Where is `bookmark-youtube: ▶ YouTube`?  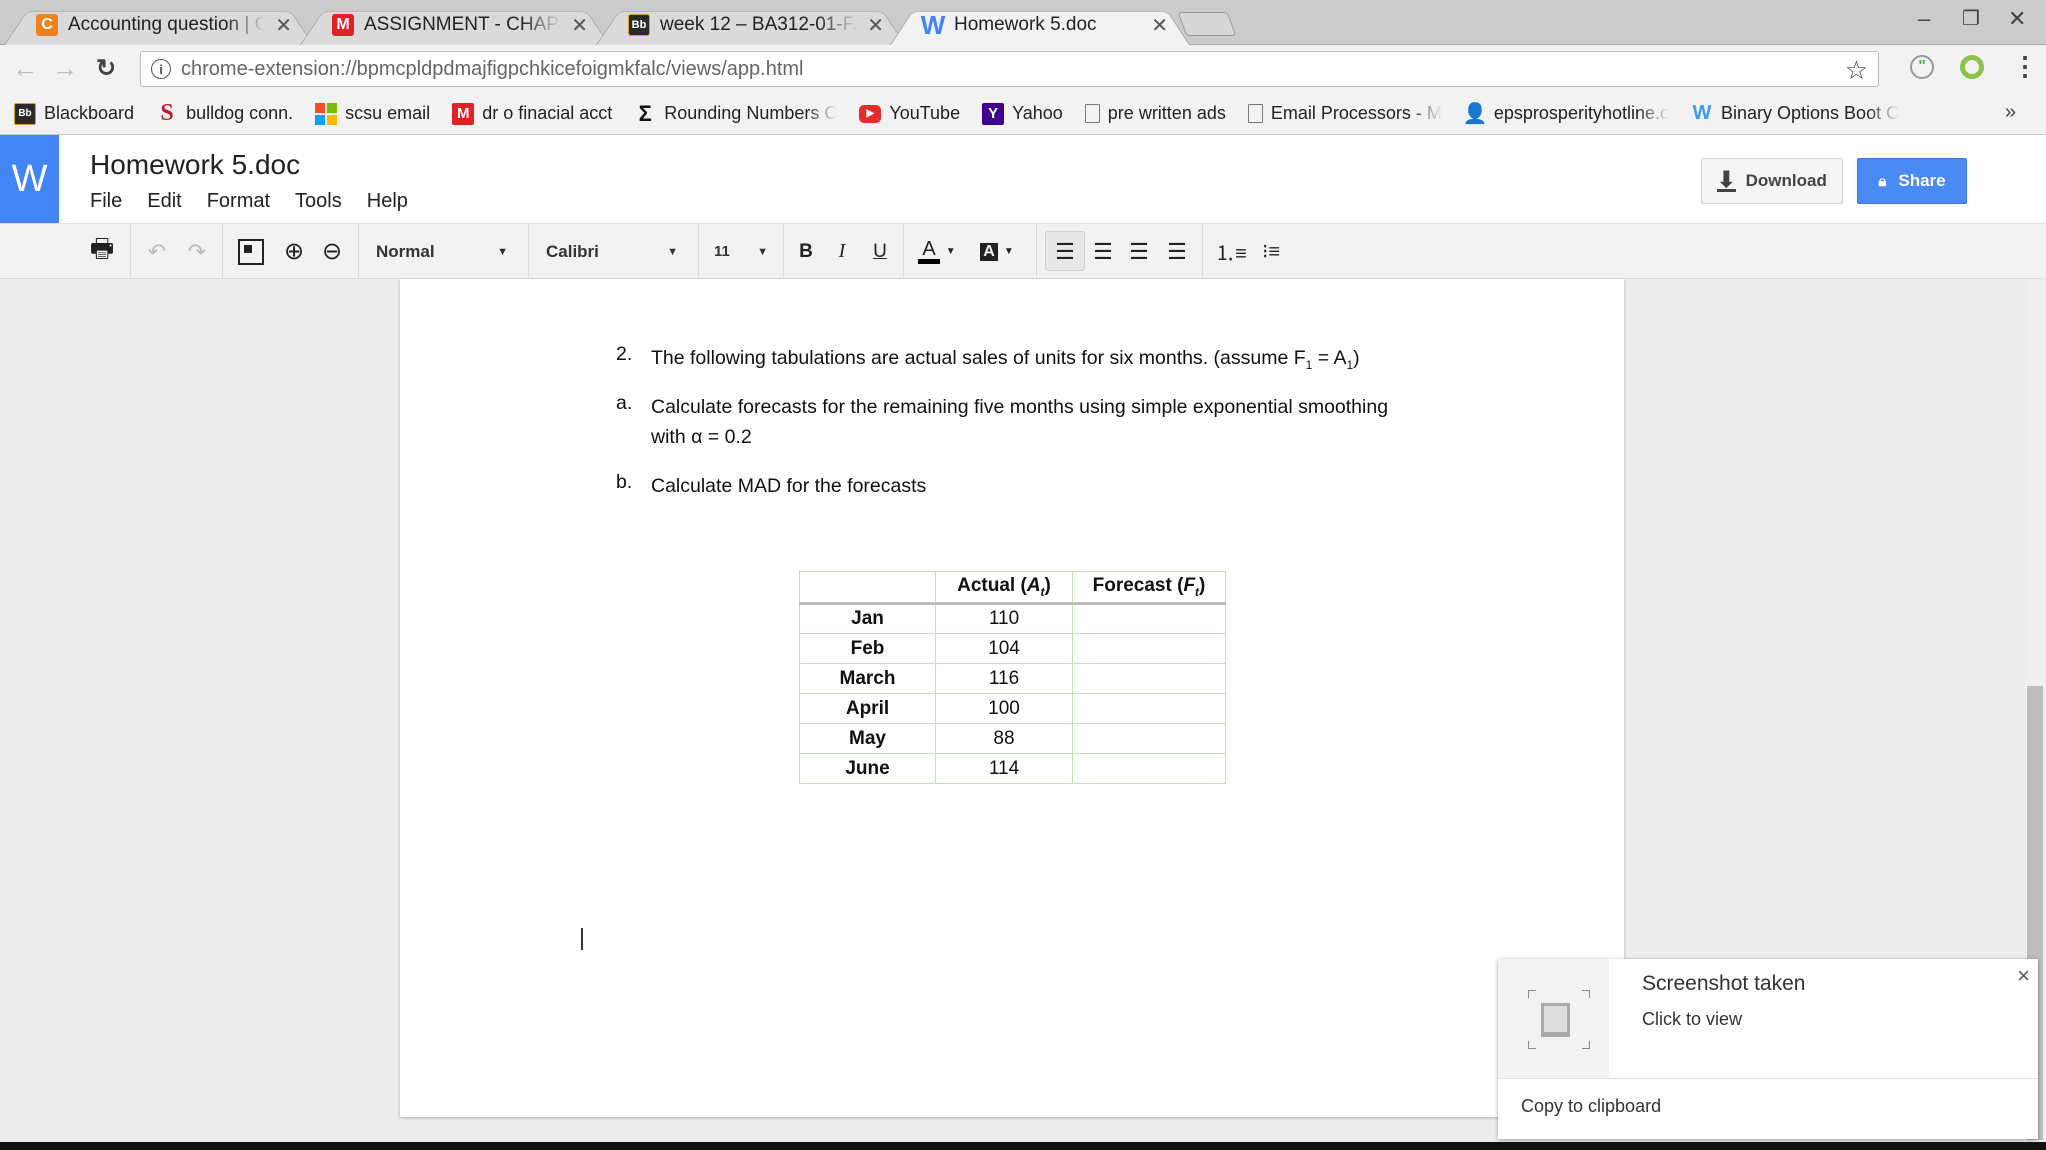
bookmark-youtube: ▶ YouTube is located at coordinates (909, 113).